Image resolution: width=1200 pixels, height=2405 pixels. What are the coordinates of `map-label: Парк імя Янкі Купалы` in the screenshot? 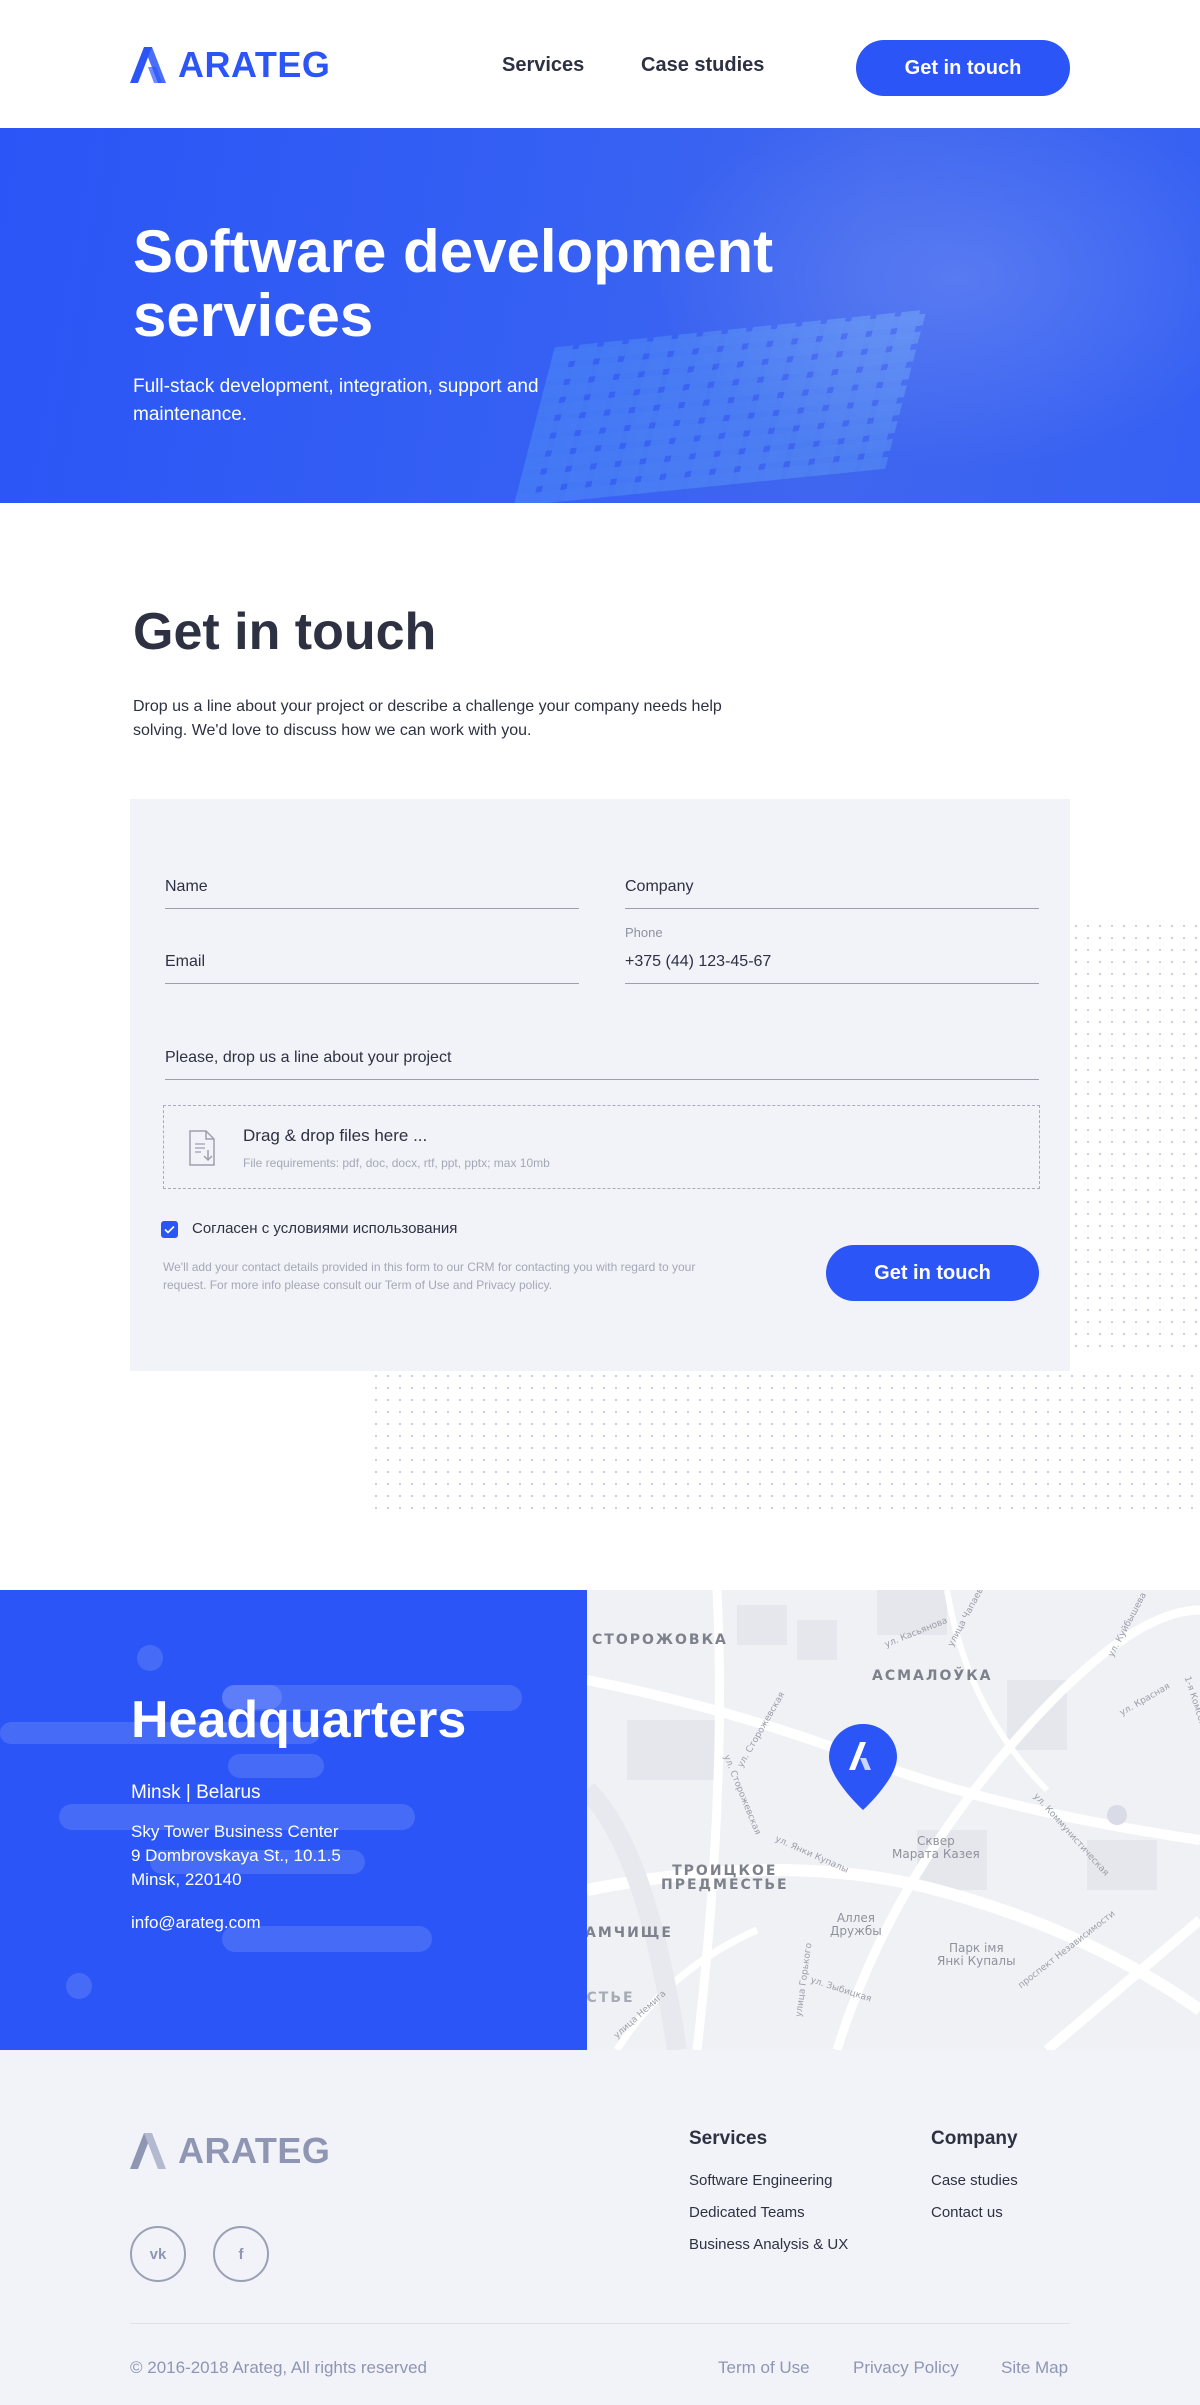 It's located at (976, 1954).